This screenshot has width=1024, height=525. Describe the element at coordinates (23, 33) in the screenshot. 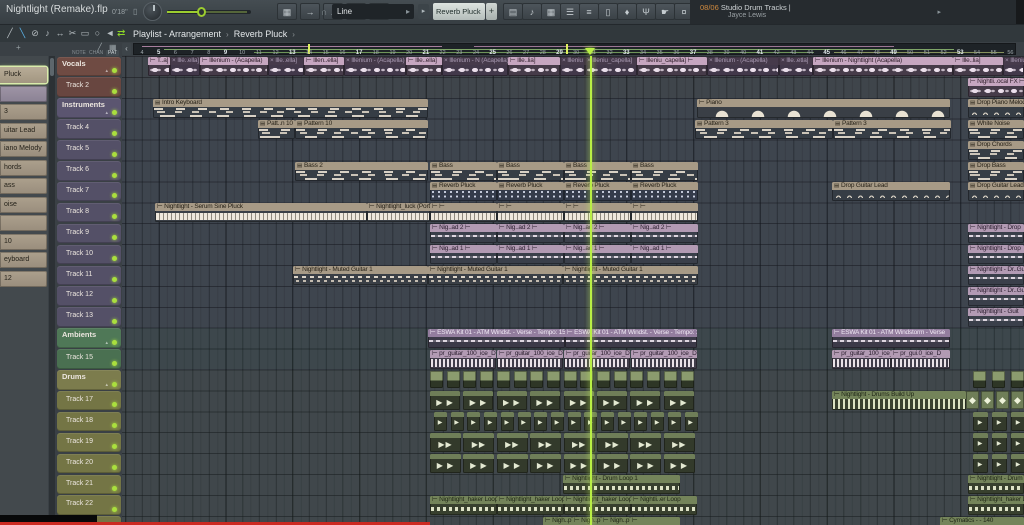

I see `paint-tool-icon: ╲` at that location.